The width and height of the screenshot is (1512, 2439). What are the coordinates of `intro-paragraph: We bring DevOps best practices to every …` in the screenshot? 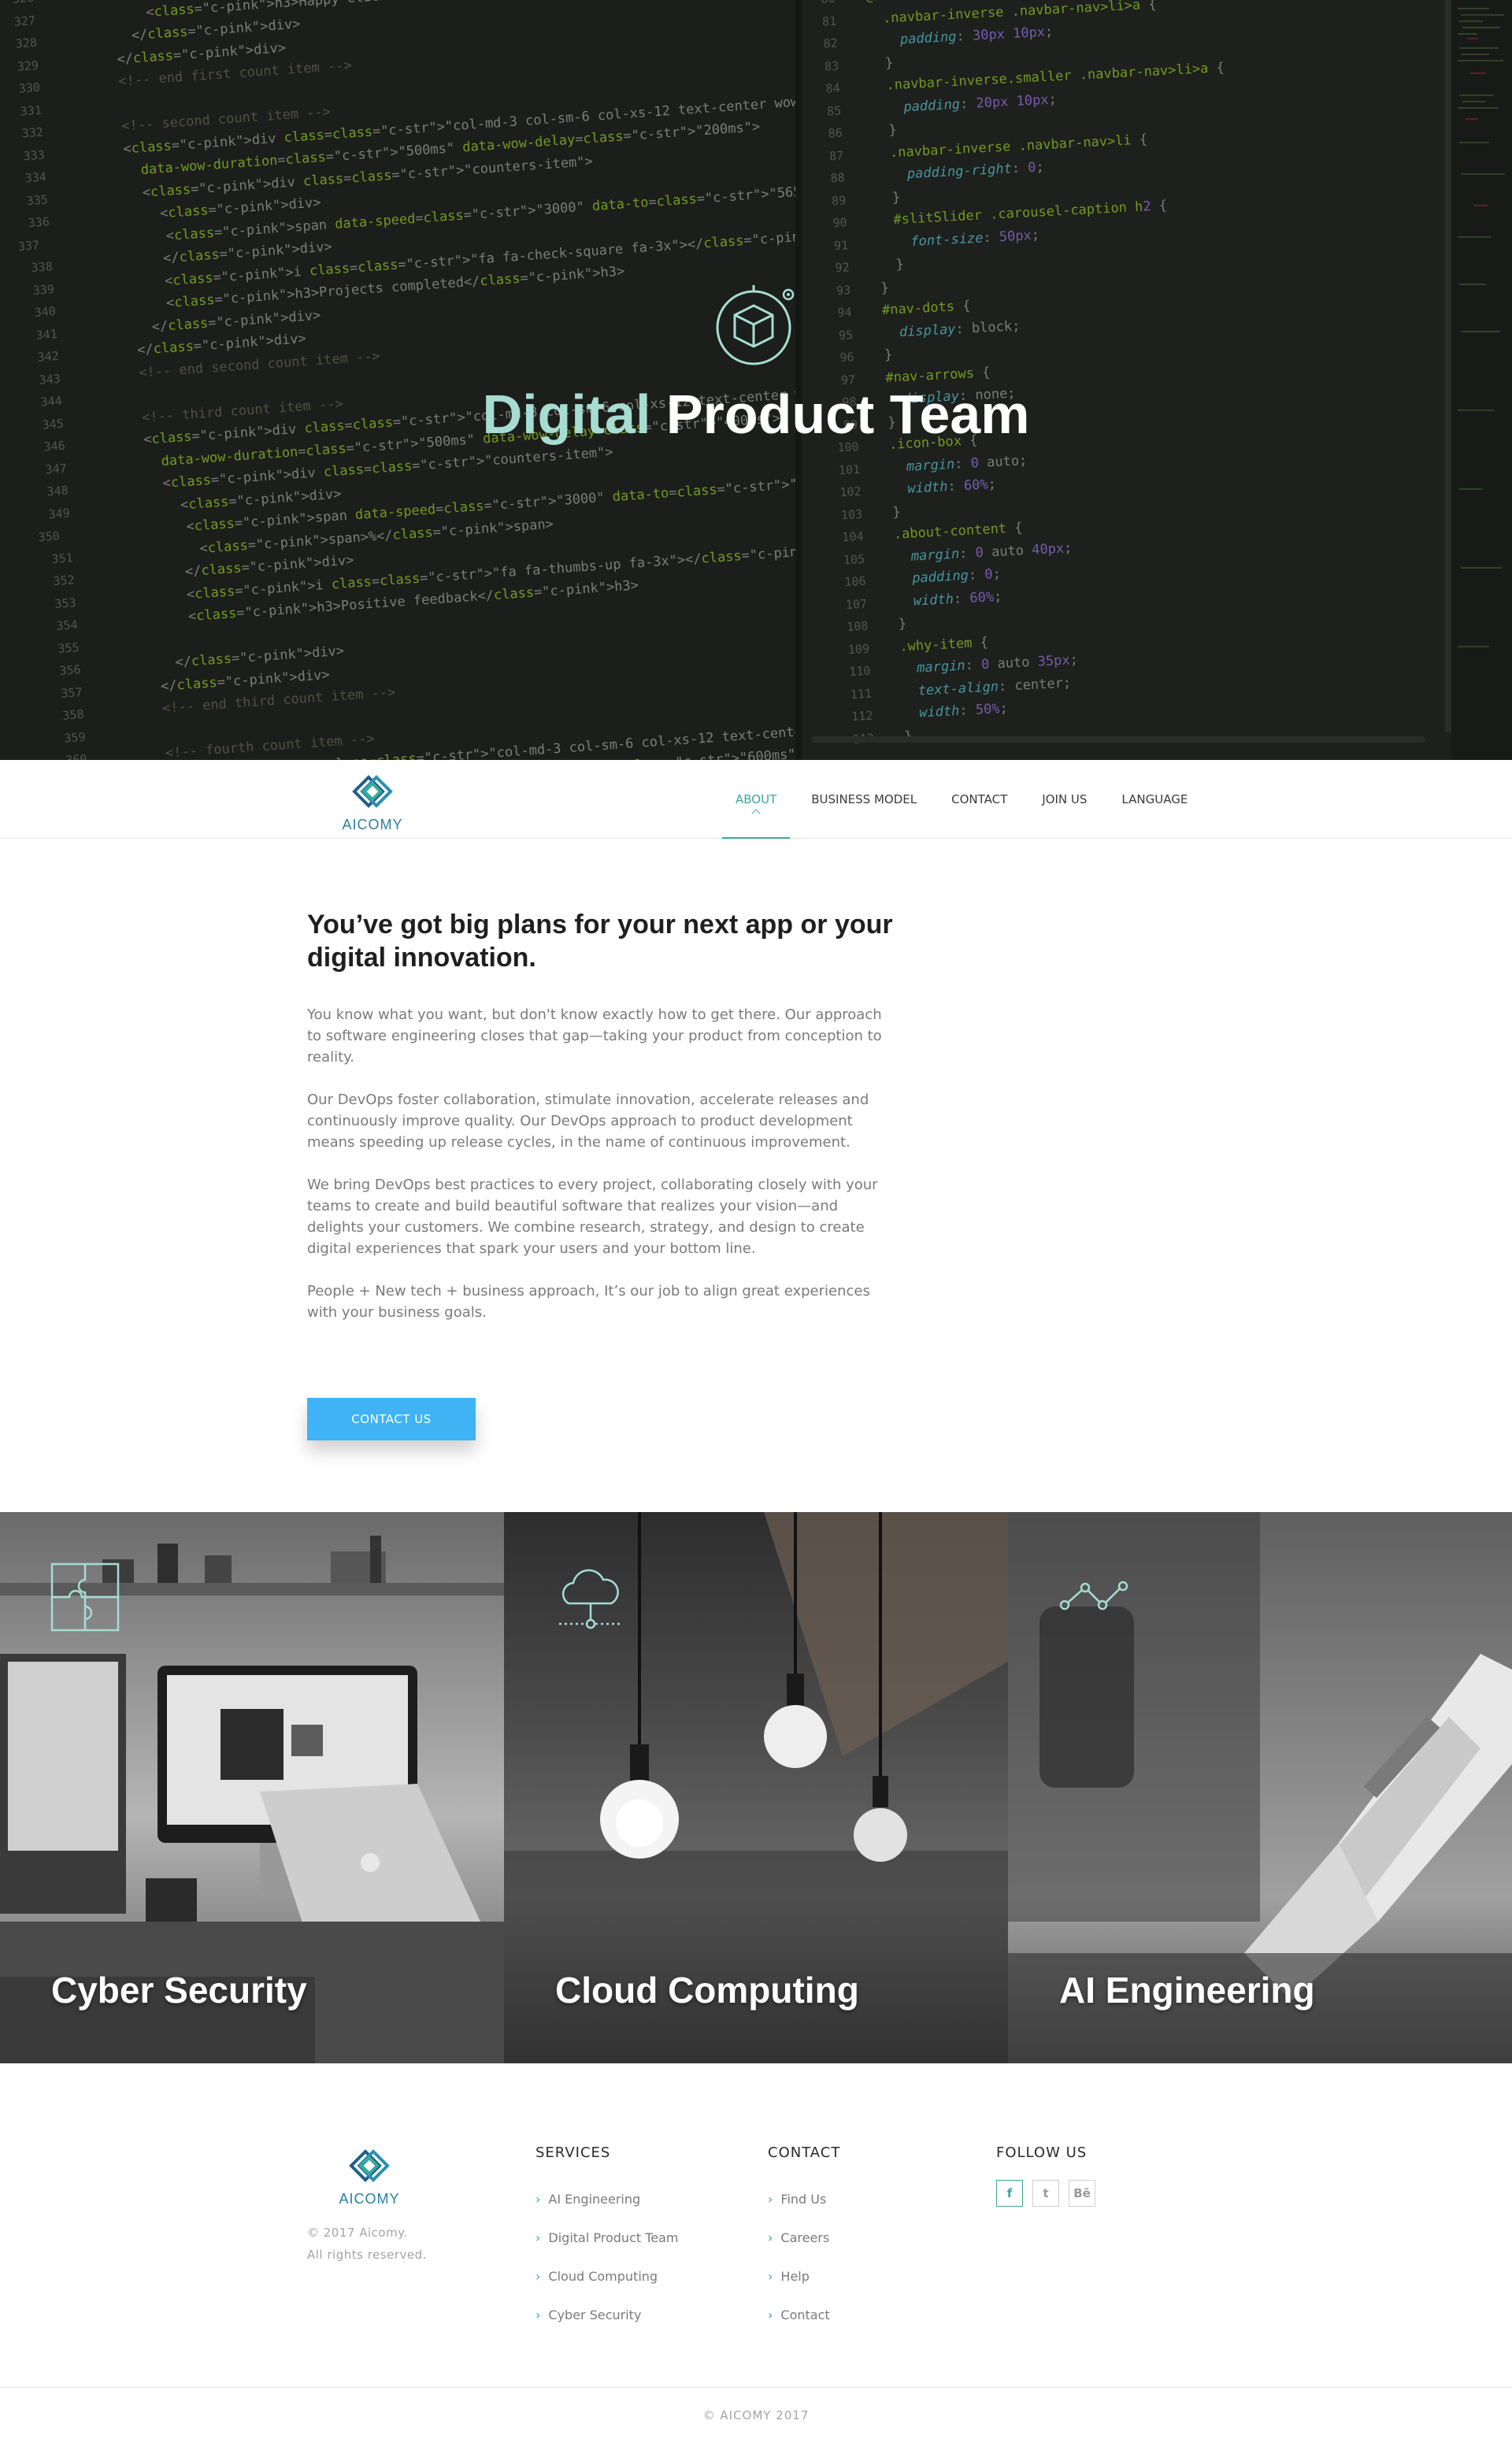 It's located at (592, 1217).